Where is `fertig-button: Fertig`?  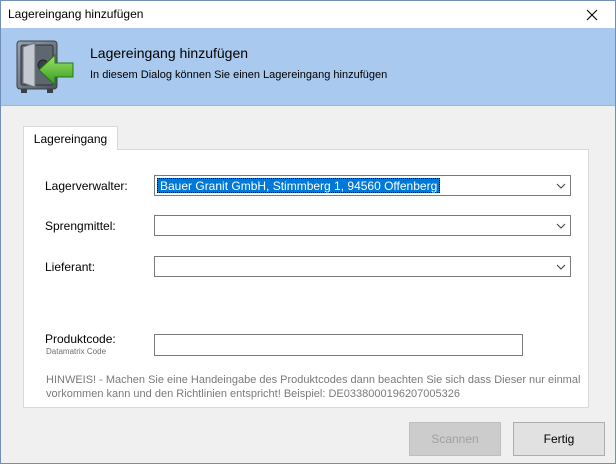 fertig-button: Fertig is located at coordinates (559, 439).